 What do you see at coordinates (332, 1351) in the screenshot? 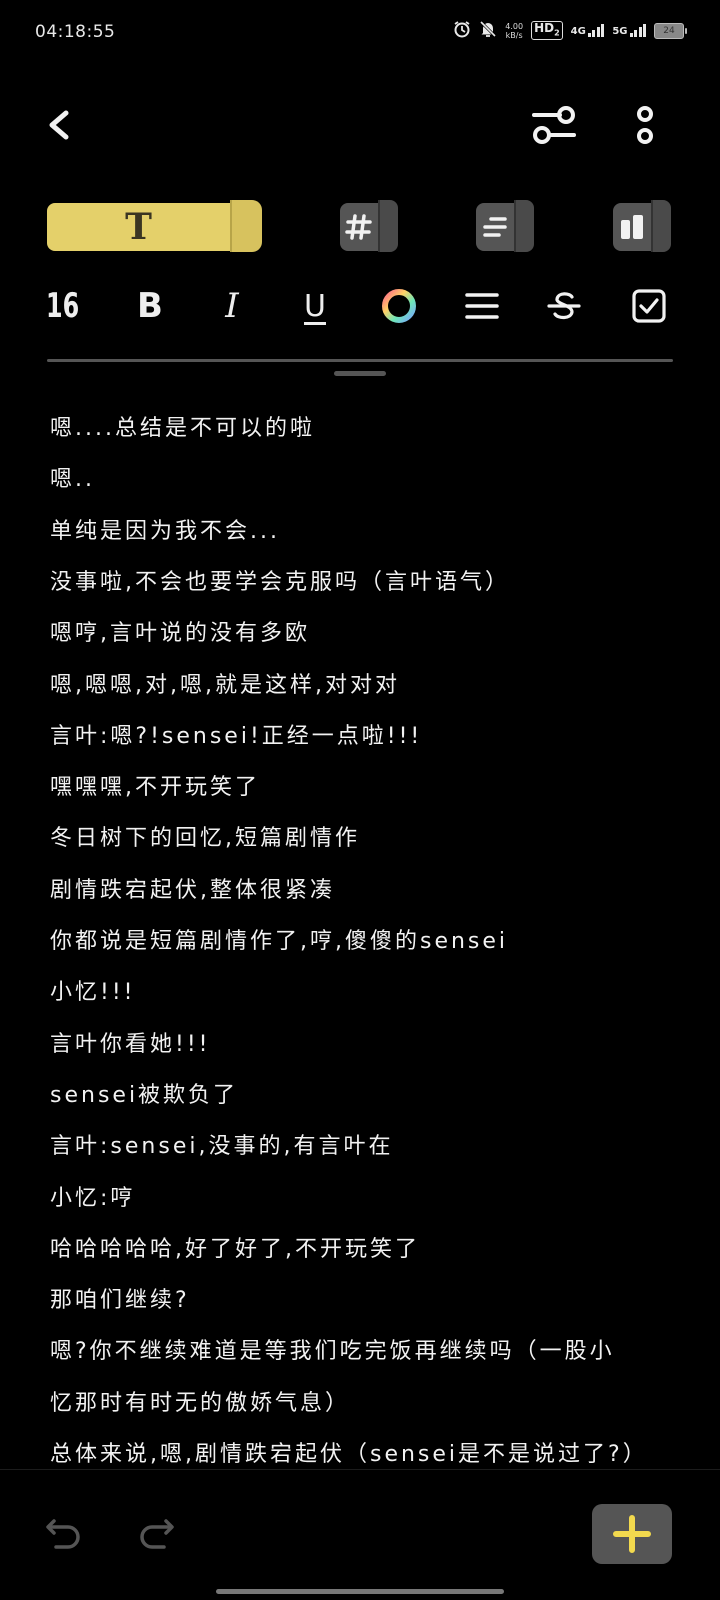
I see `note-line: 嗯?你不继续难道是等我们吃完饭再继续吗（一股小` at bounding box center [332, 1351].